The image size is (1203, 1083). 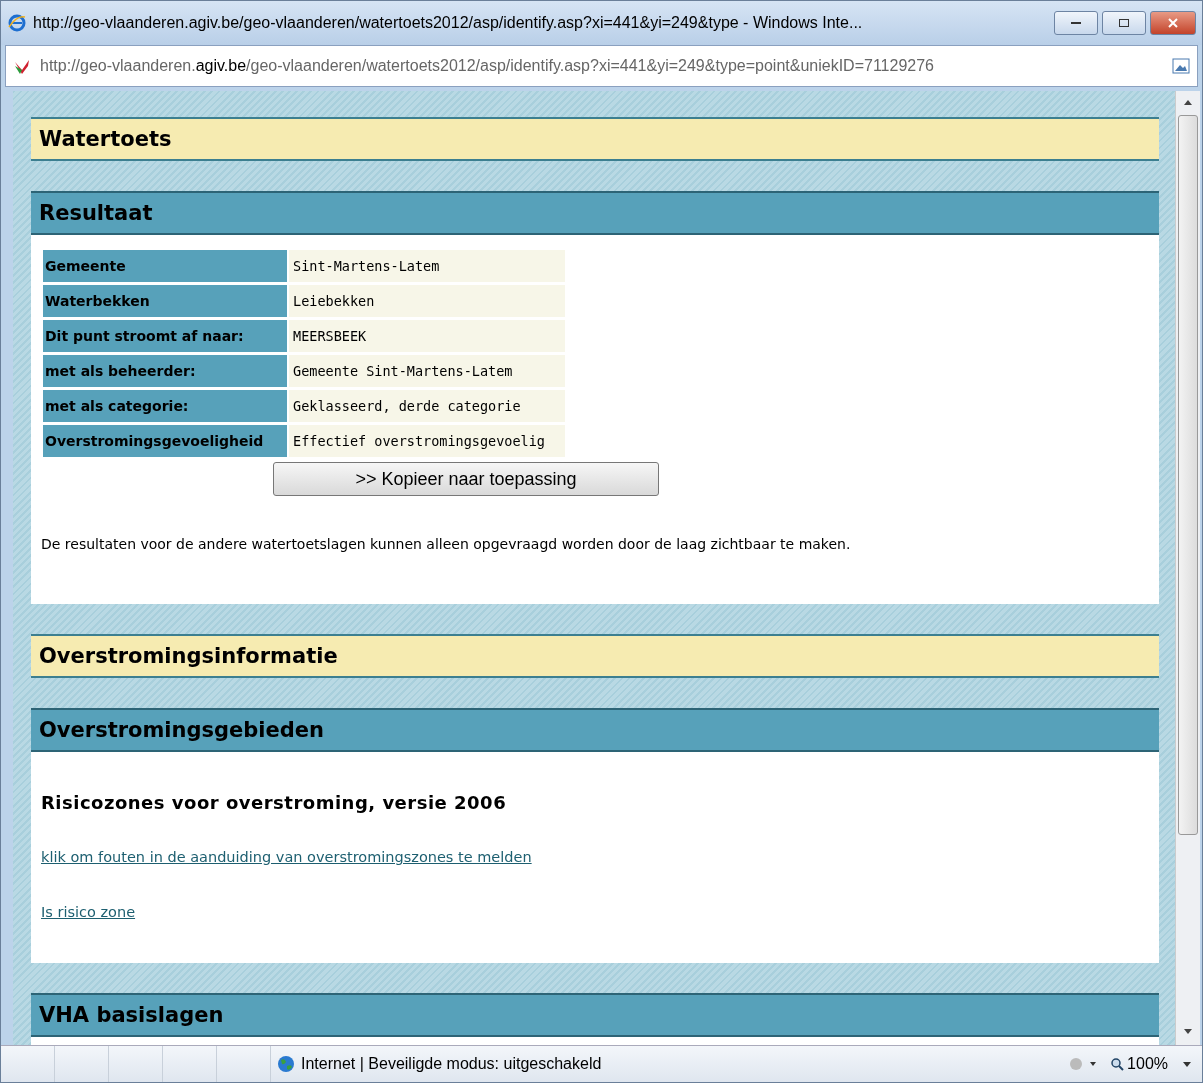 What do you see at coordinates (88, 912) in the screenshot?
I see `link: Is risico zone` at bounding box center [88, 912].